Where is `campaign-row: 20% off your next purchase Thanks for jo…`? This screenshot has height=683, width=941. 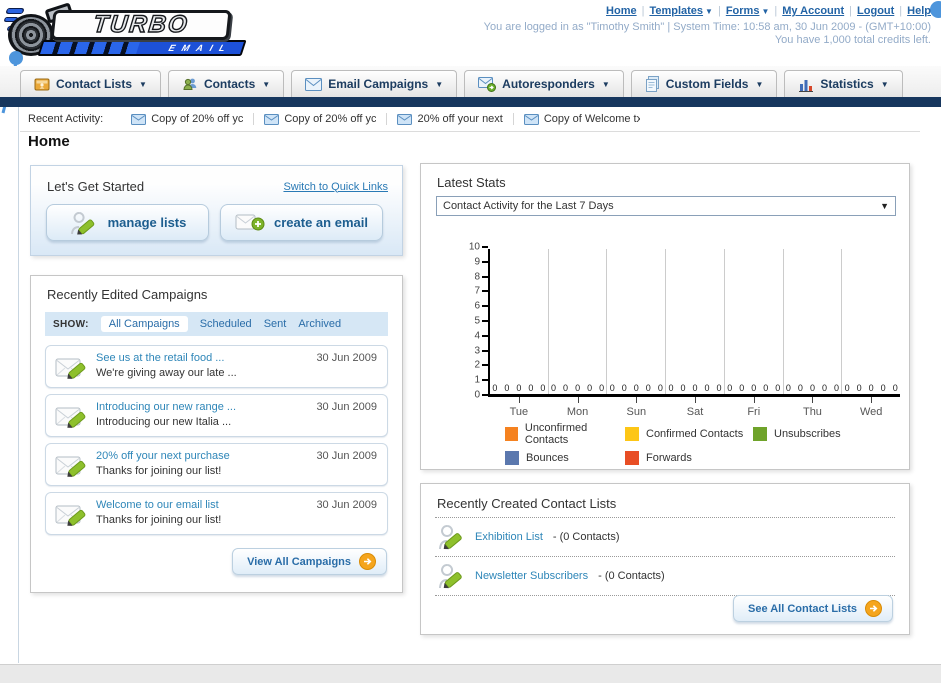
campaign-row: 20% off your next purchase Thanks for jo… is located at coordinates (216, 464).